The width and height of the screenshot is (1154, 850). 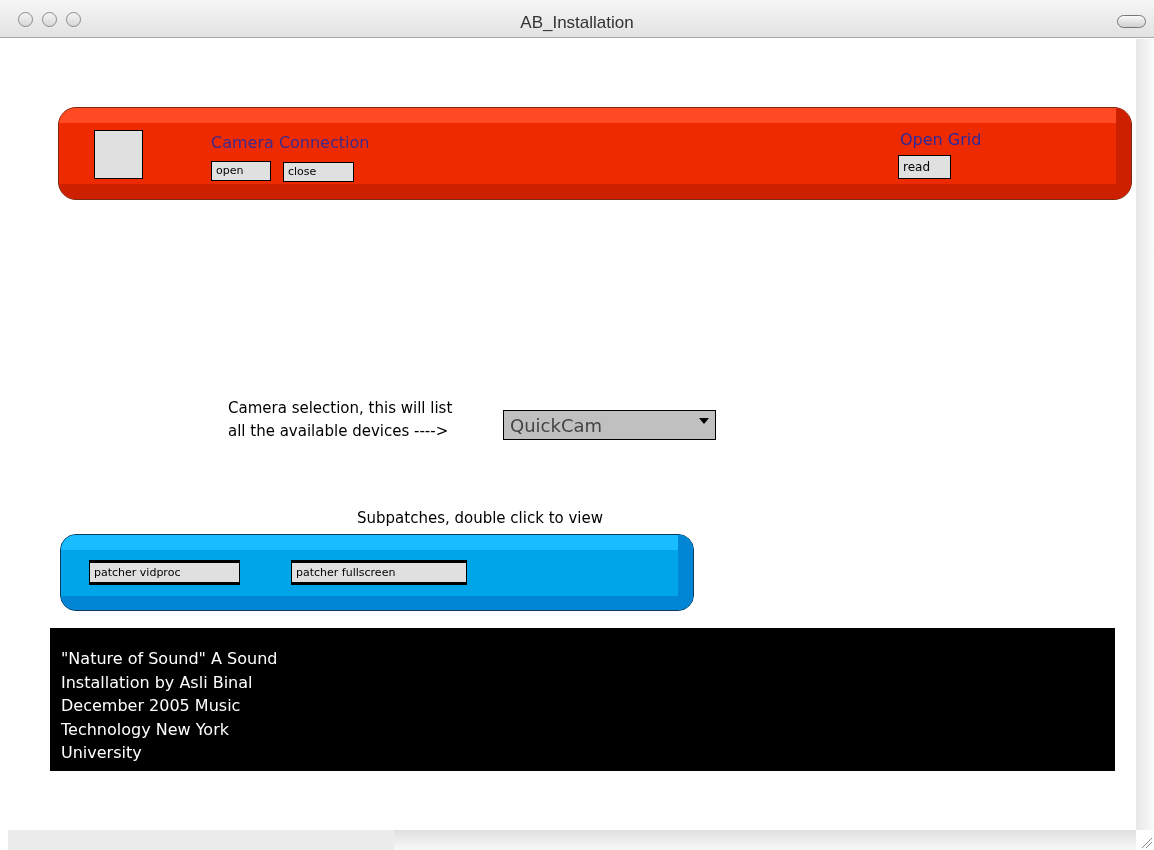 What do you see at coordinates (765, 840) in the screenshot?
I see `horizontal-scrollbar` at bounding box center [765, 840].